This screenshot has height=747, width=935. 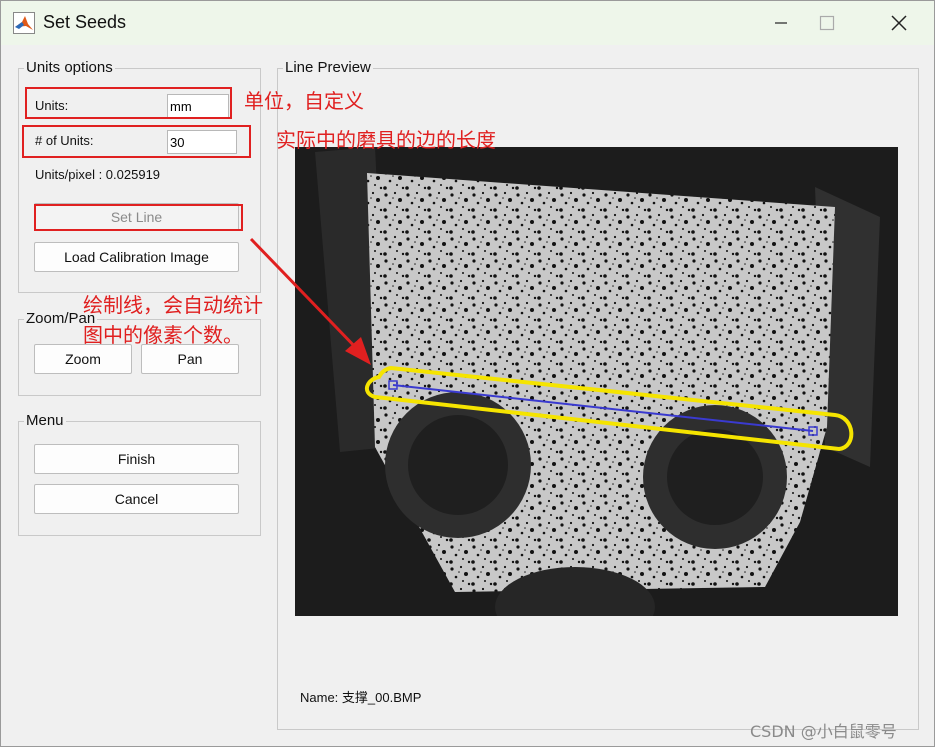 What do you see at coordinates (45, 420) in the screenshot?
I see `menu-title: Menu` at bounding box center [45, 420].